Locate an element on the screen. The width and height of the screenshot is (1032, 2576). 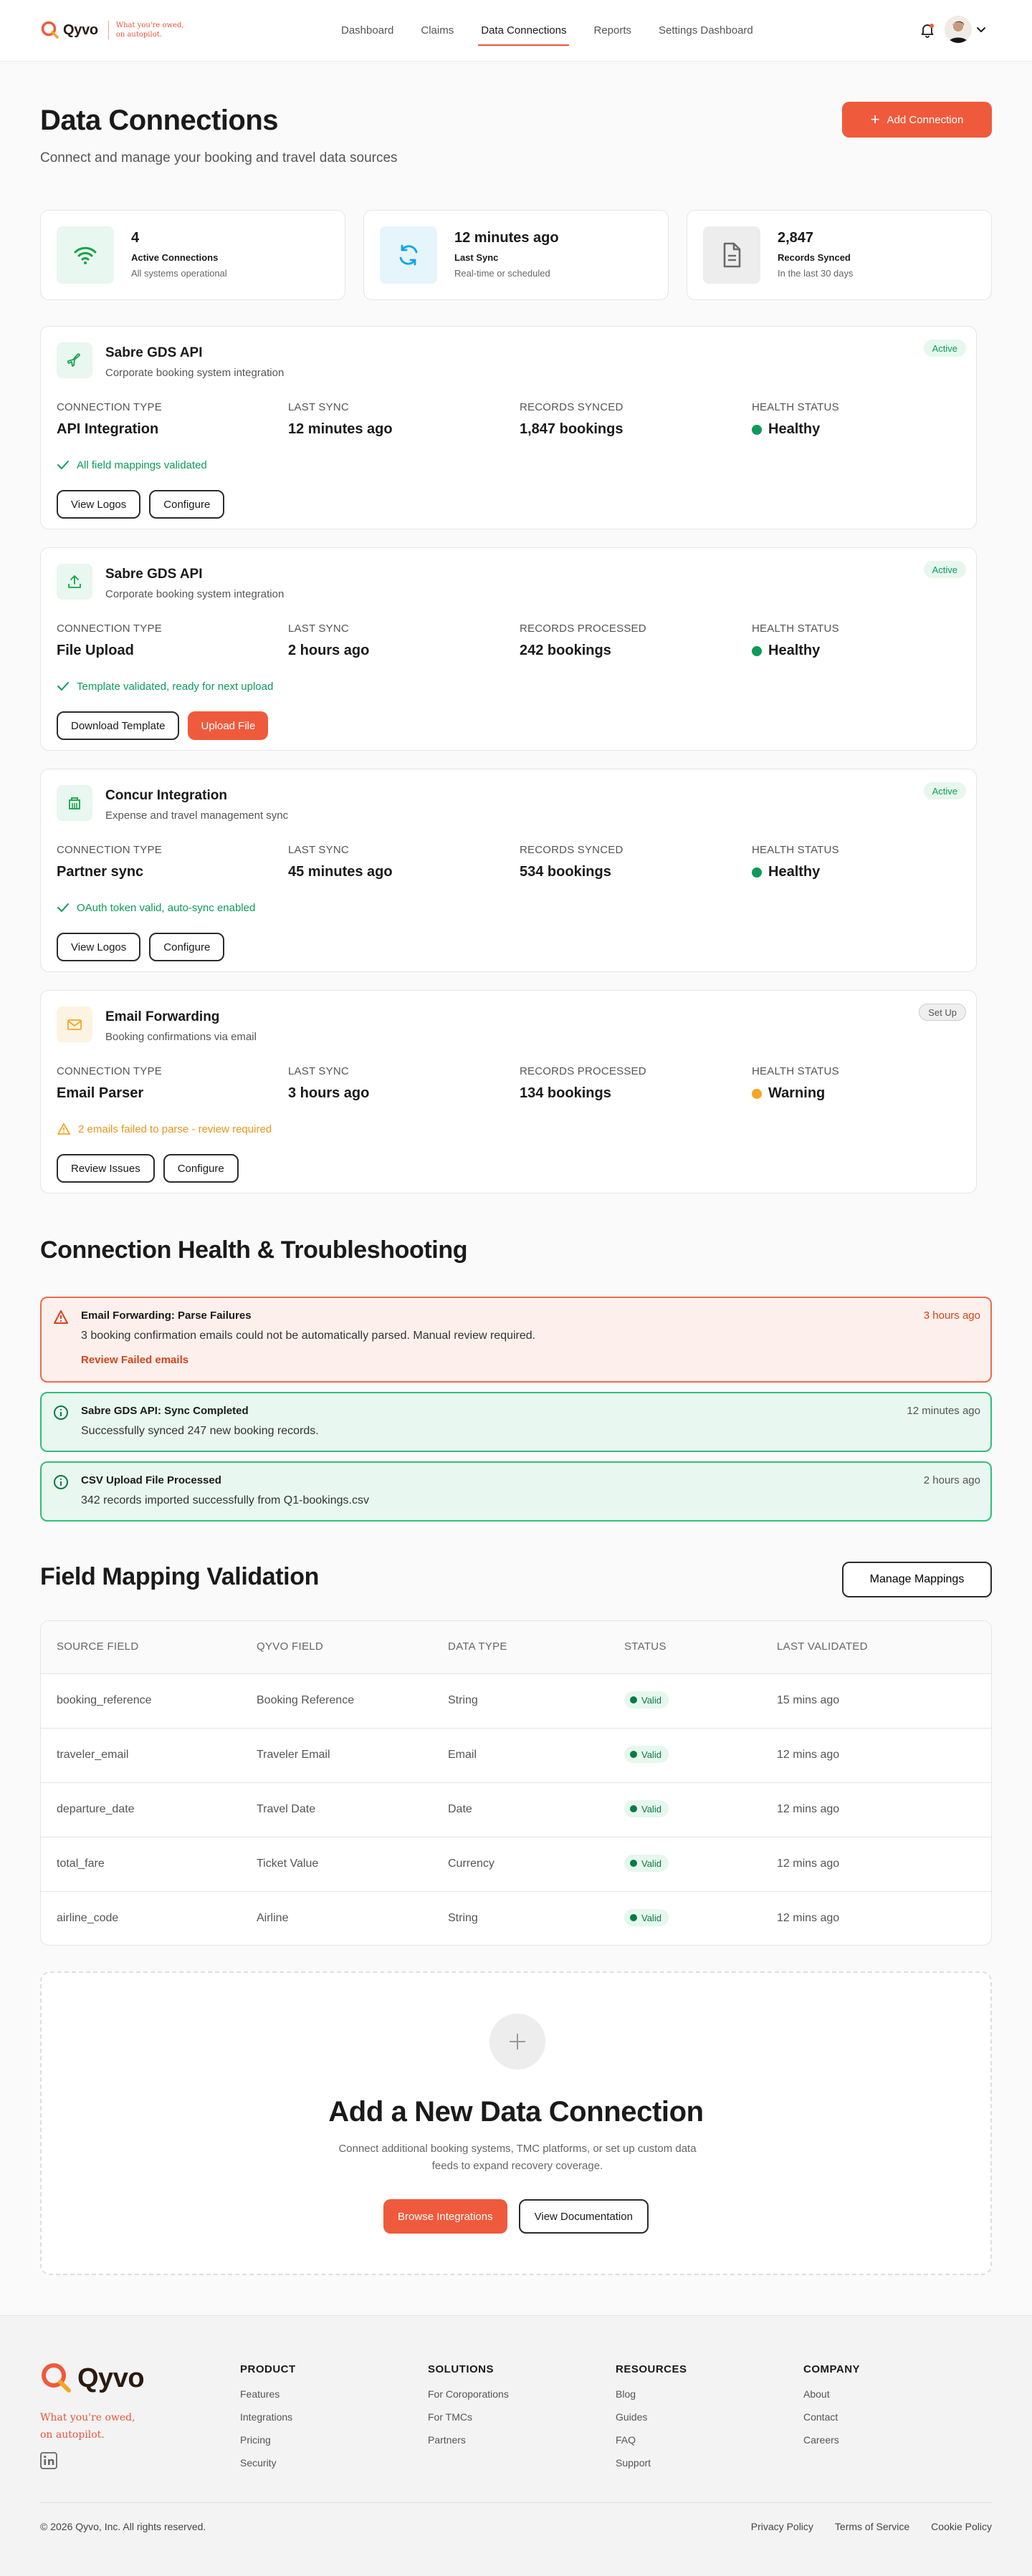
records-count: RECORDS PROCESSED 242 bookings is located at coordinates (583, 641).